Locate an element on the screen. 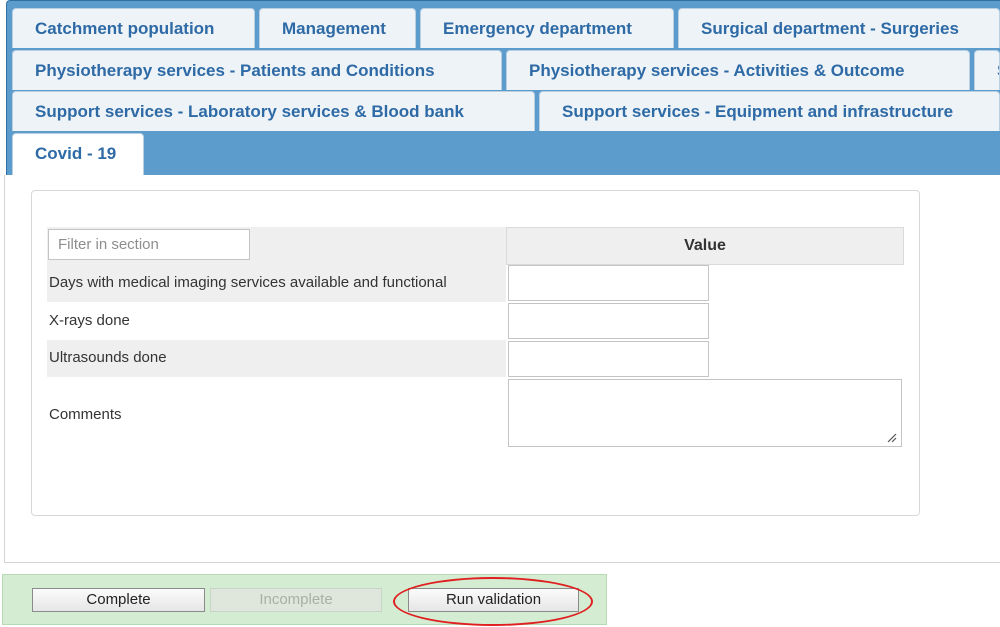 Image resolution: width=1000 pixels, height=627 pixels. tab-management: Management is located at coordinates (337, 28).